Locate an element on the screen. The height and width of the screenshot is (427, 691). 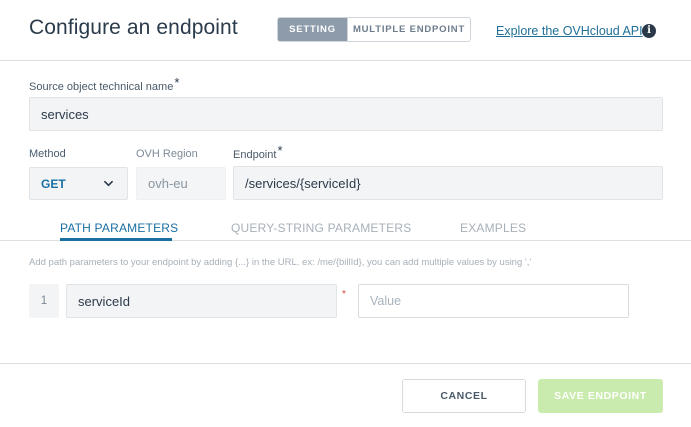
source-name-input: services is located at coordinates (346, 114).